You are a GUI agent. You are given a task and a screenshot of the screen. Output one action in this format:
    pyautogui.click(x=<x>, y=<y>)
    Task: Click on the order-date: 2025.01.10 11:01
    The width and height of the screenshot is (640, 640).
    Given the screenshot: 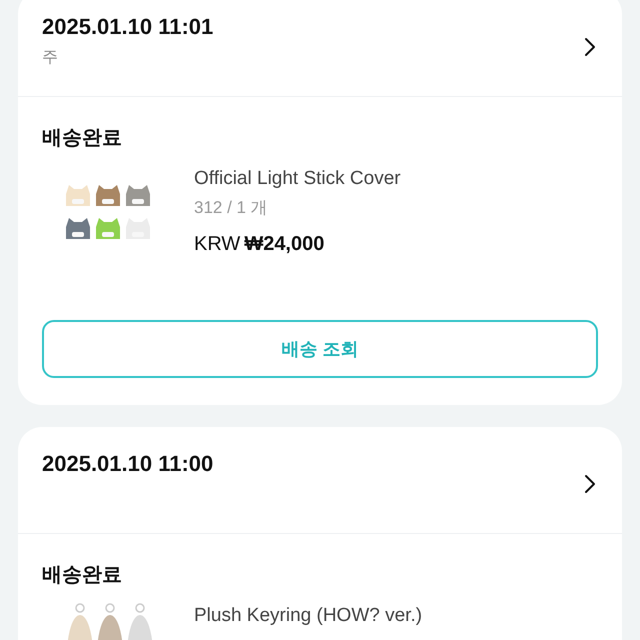 What is the action you would take?
    pyautogui.click(x=128, y=27)
    